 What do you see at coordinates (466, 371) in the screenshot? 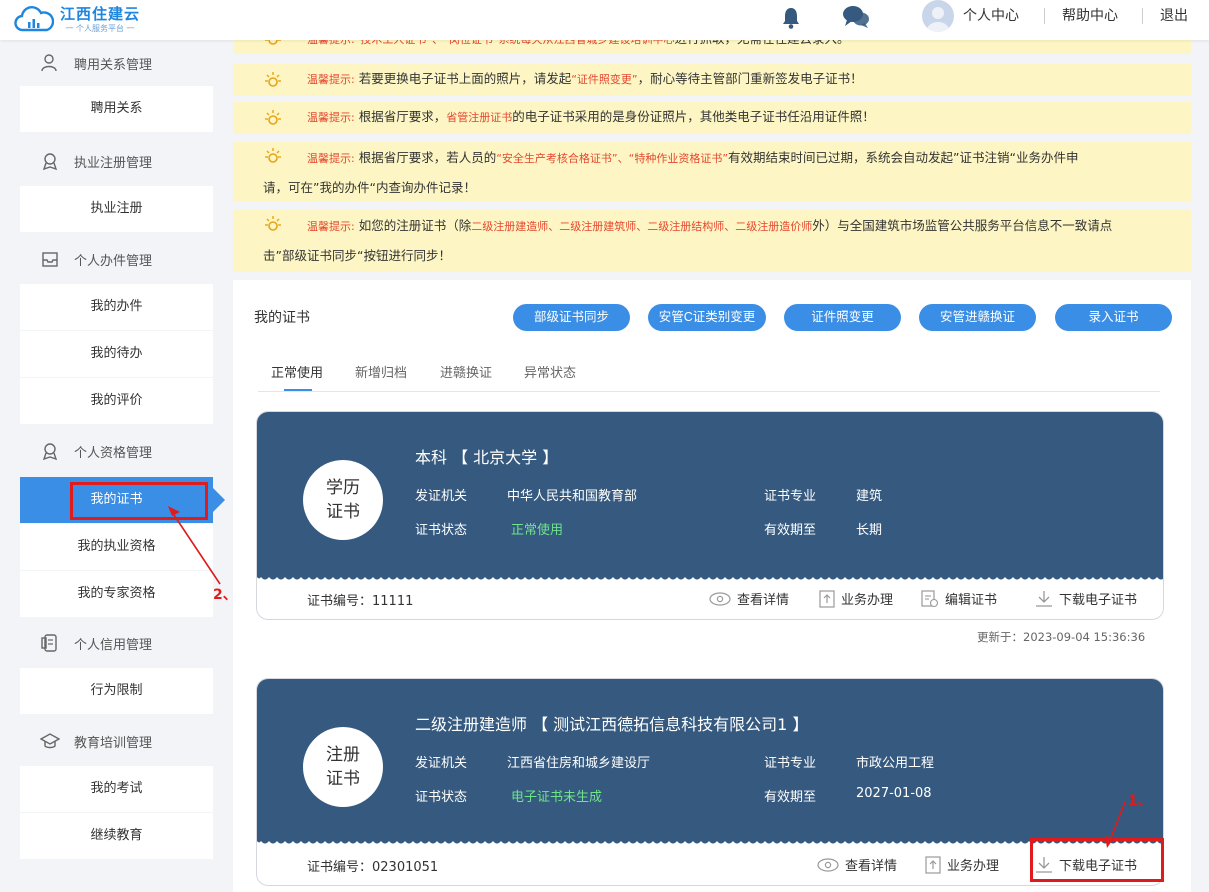
I see `tab-transfer-in: 进赣换证` at bounding box center [466, 371].